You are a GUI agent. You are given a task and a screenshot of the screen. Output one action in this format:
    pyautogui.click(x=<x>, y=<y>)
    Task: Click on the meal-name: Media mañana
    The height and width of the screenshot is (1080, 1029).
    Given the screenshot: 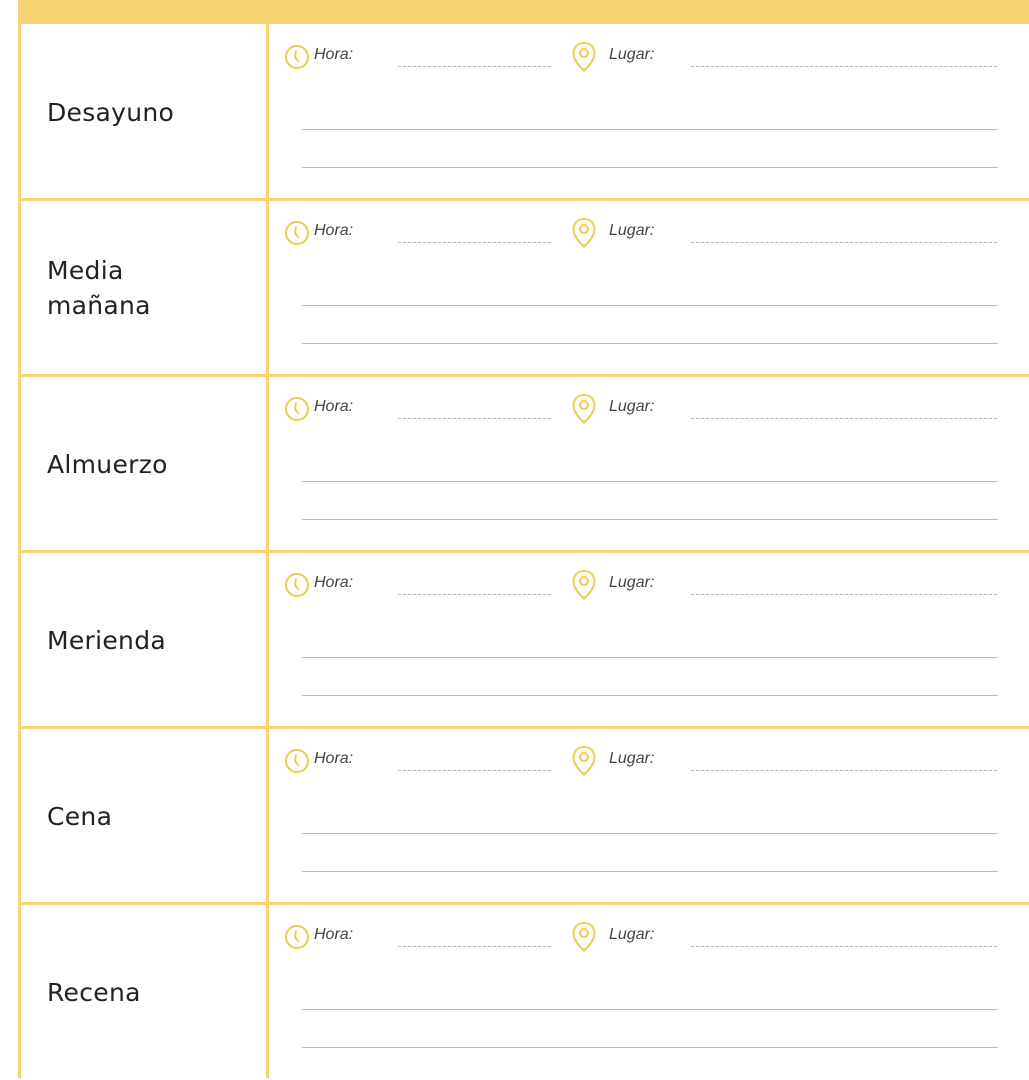 What is the action you would take?
    pyautogui.click(x=99, y=288)
    